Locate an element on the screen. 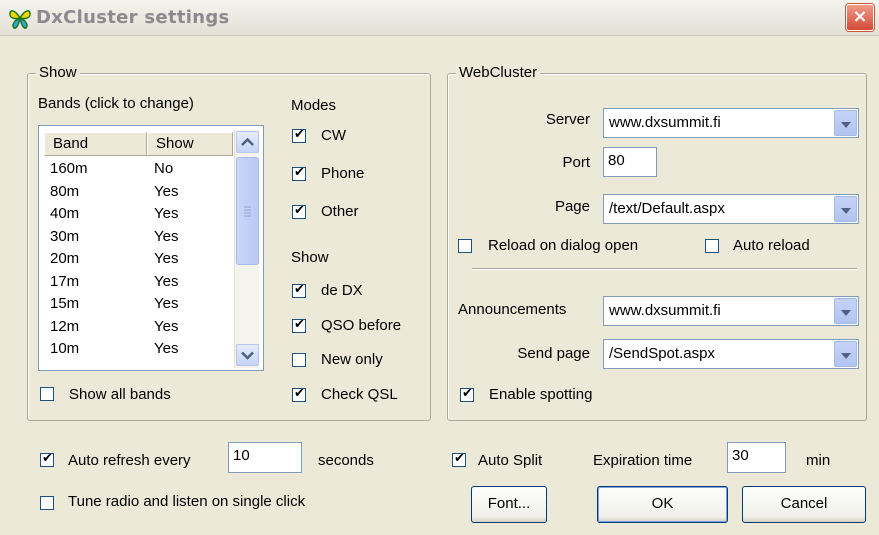  close-button: × is located at coordinates (860, 17).